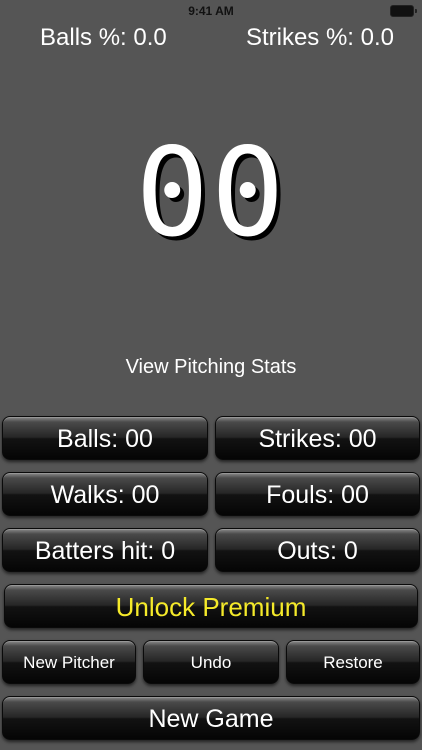  Describe the element at coordinates (105, 494) in the screenshot. I see `walks-button: Walks: 00` at that location.